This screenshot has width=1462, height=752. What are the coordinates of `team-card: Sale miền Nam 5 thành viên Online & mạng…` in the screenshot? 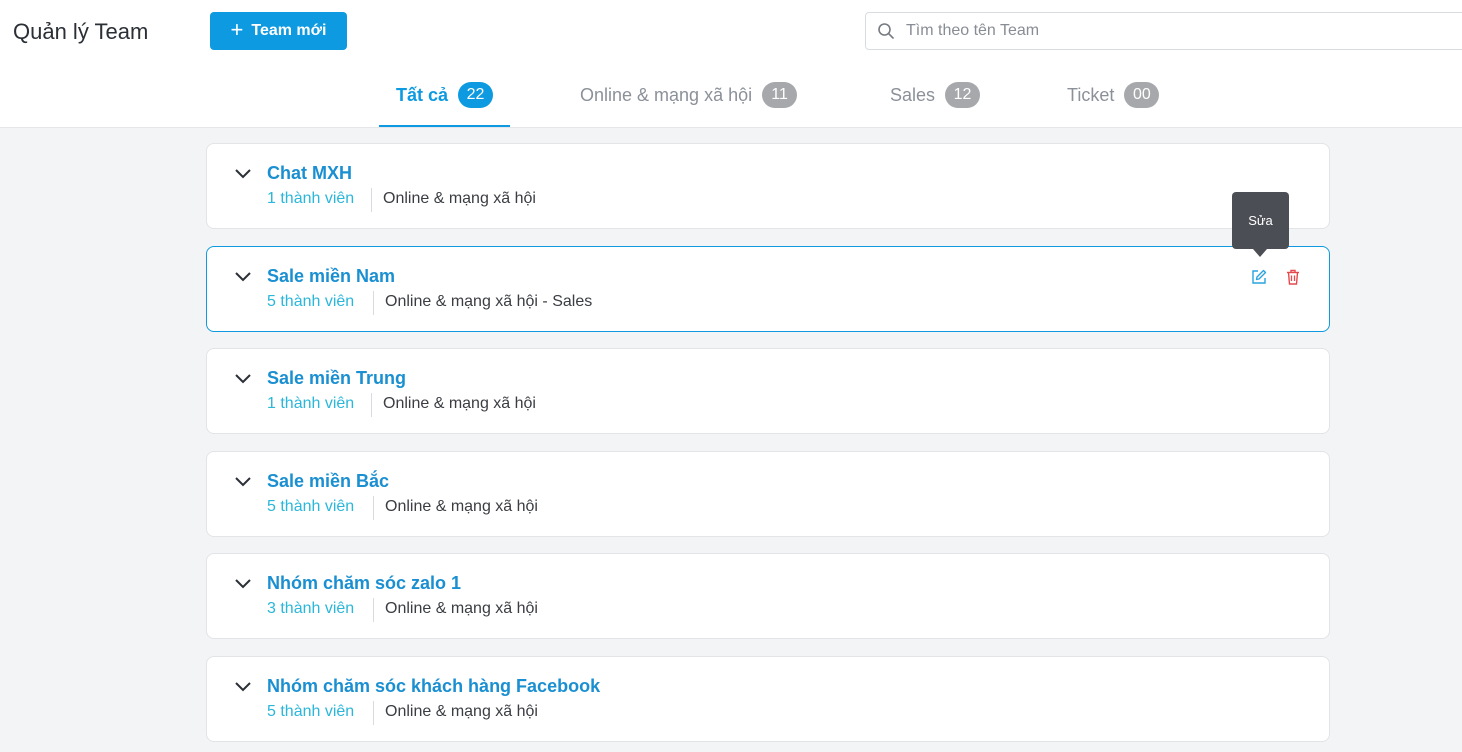 It's located at (768, 289).